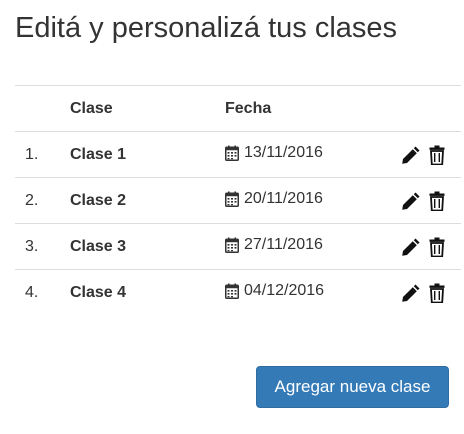  What do you see at coordinates (42, 108) in the screenshot?
I see `header-index` at bounding box center [42, 108].